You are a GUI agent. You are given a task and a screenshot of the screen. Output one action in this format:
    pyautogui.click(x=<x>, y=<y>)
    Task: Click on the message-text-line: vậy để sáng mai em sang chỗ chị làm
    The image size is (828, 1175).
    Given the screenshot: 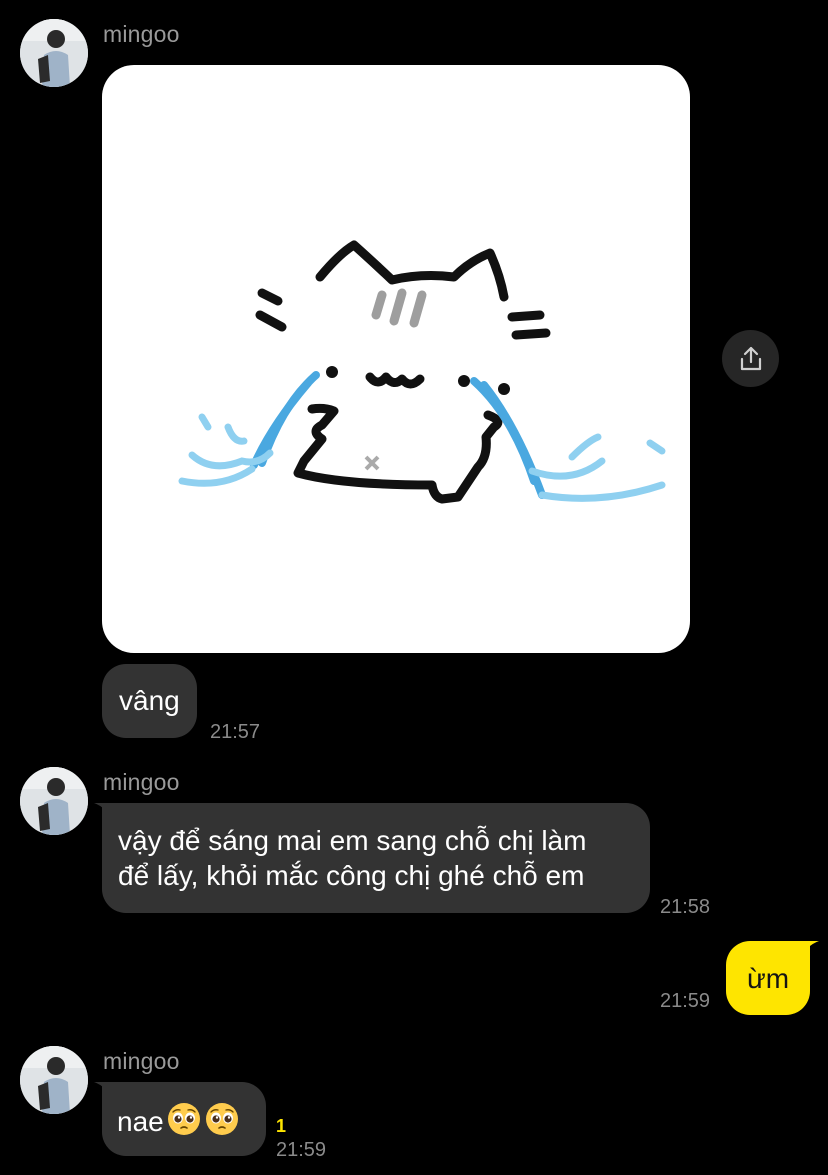 What is the action you would take?
    pyautogui.click(x=352, y=840)
    